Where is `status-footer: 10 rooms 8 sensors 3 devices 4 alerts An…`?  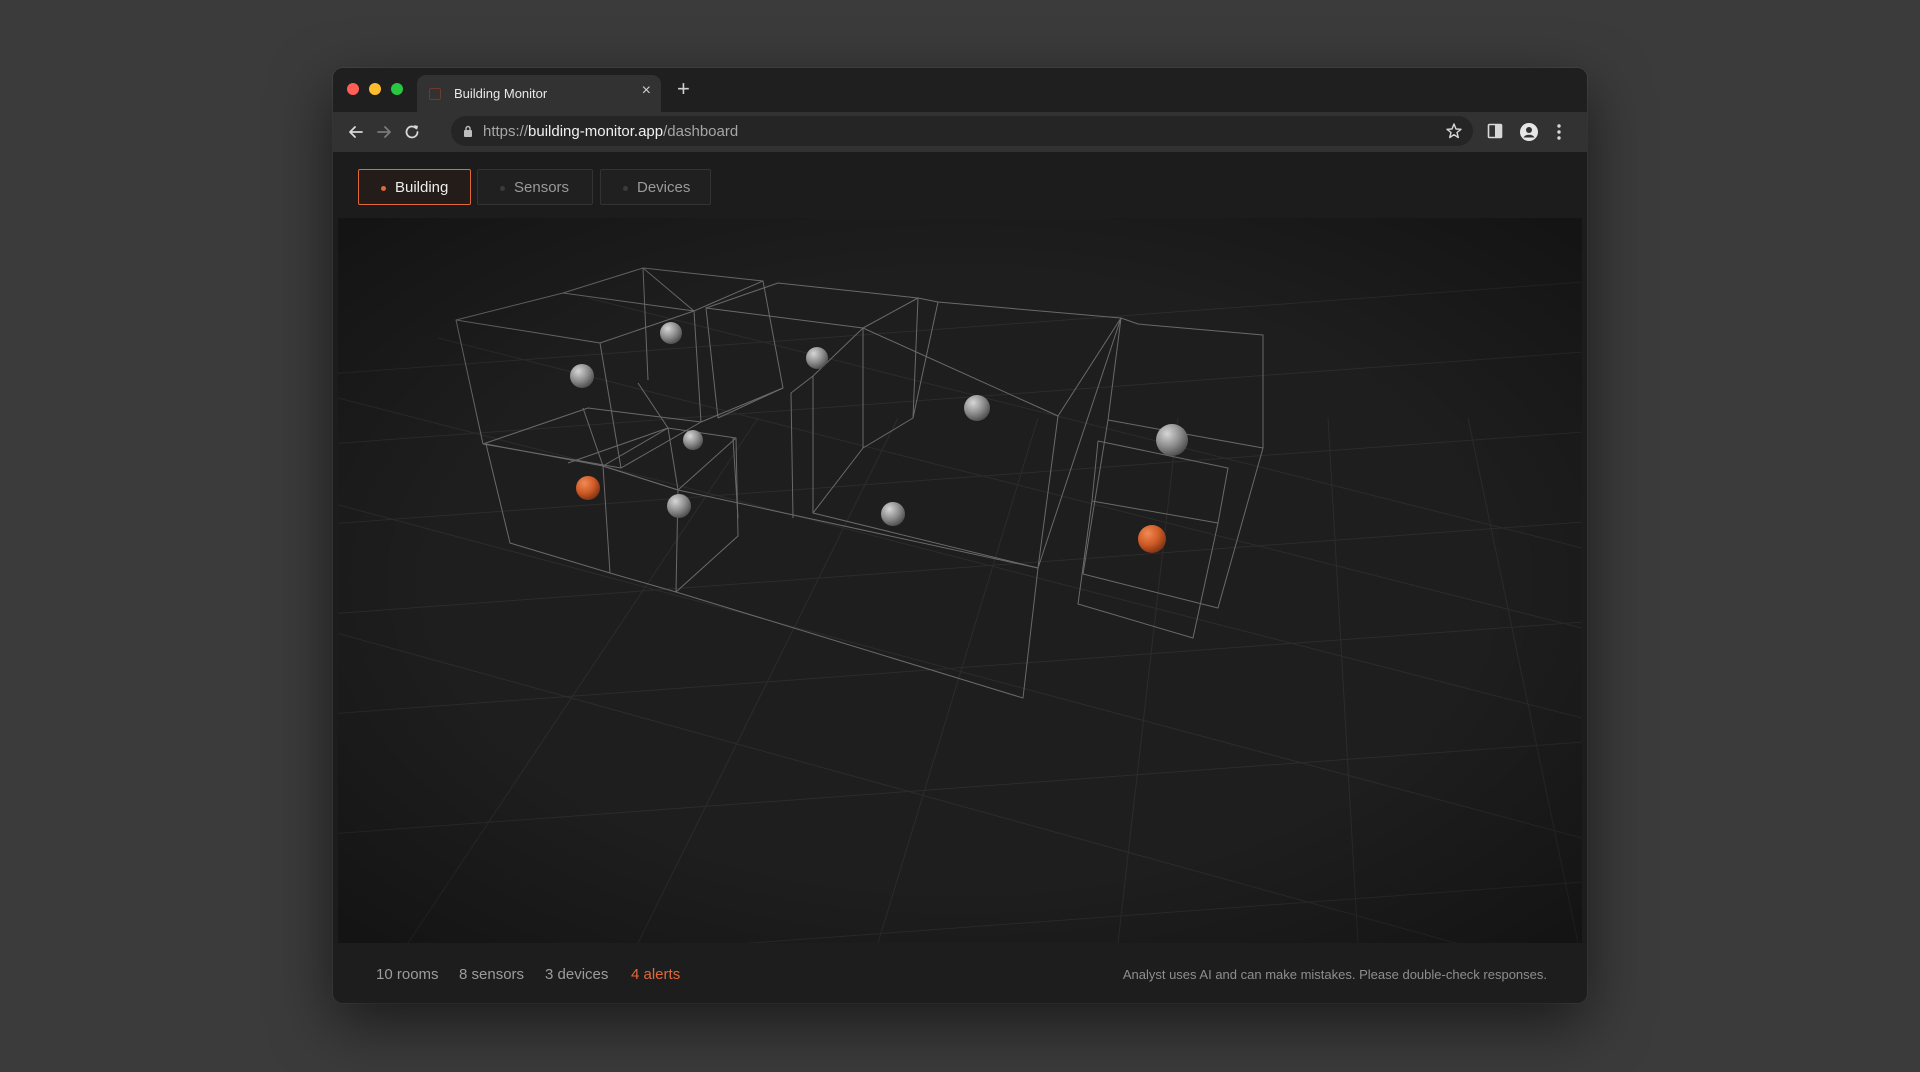 status-footer: 10 rooms 8 sensors 3 devices 4 alerts An… is located at coordinates (960, 973).